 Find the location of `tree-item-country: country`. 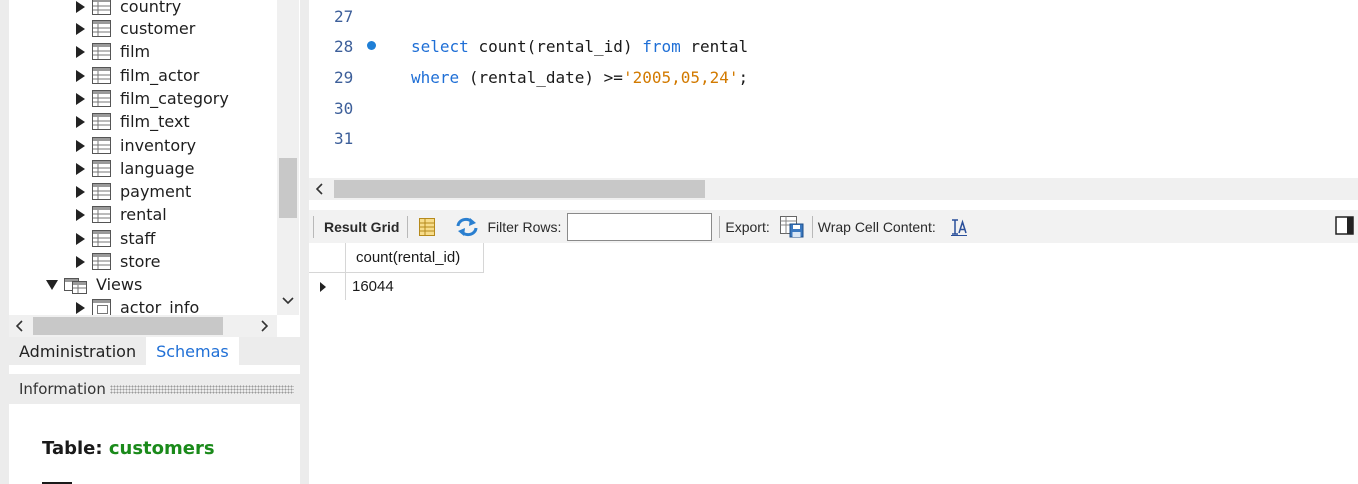

tree-item-country: country is located at coordinates (127, 9).